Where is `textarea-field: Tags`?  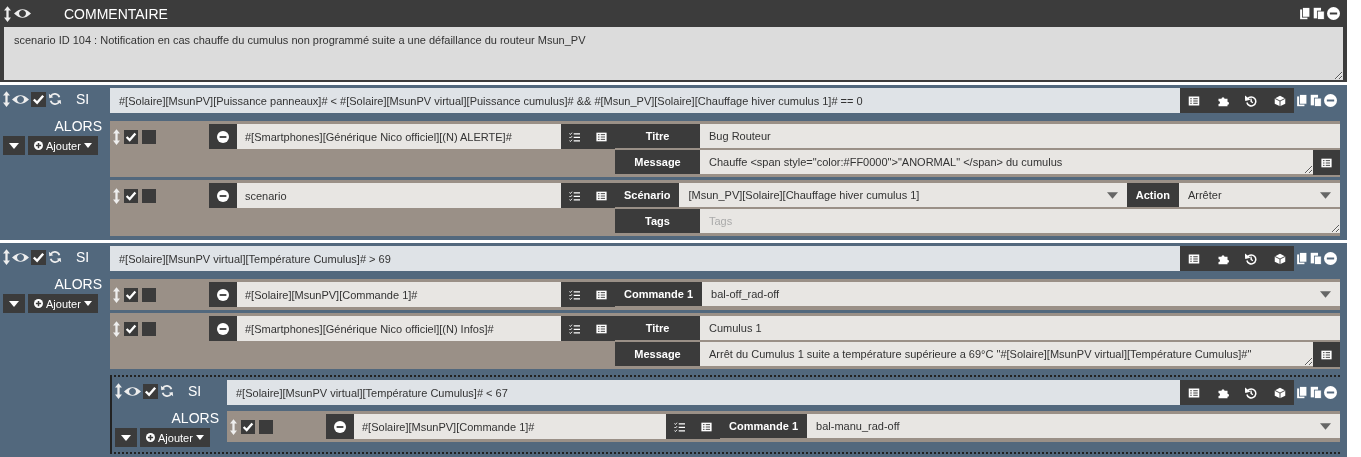
textarea-field: Tags is located at coordinates (1020, 221).